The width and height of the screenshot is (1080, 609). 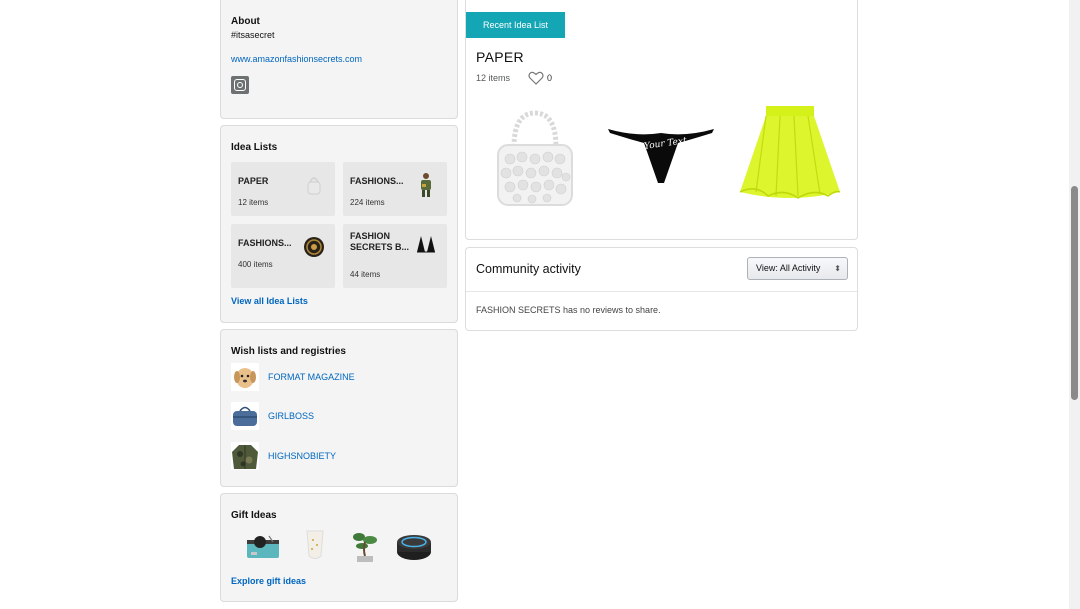 What do you see at coordinates (269, 301) in the screenshot?
I see `view-all-idea-lists-link: View all Idea Lists` at bounding box center [269, 301].